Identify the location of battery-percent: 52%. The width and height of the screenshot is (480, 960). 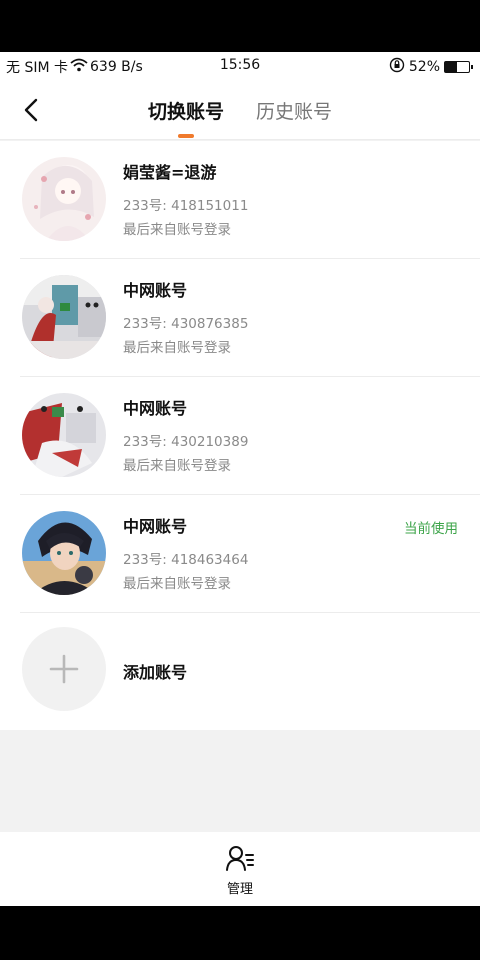
(424, 67).